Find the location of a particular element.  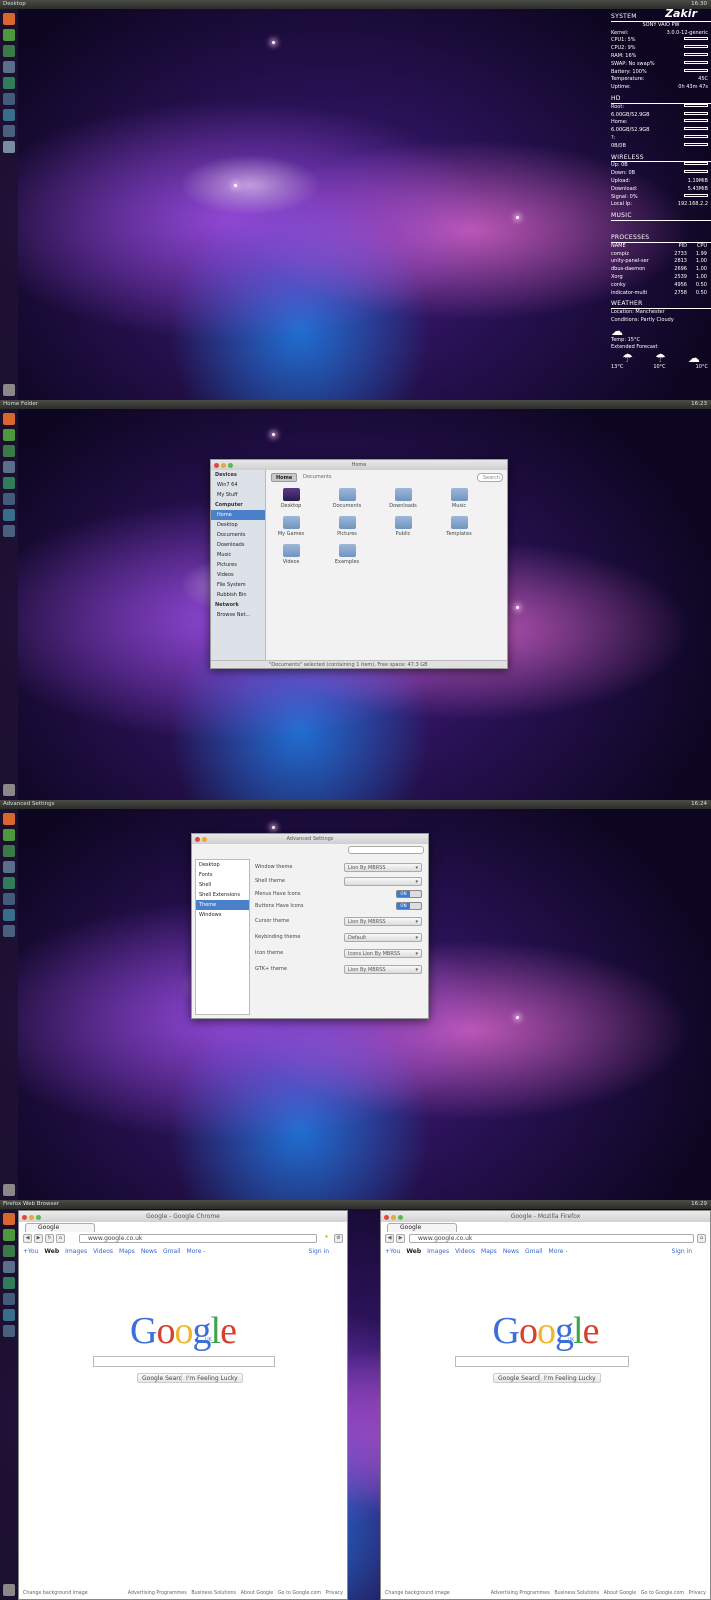

file-icon-item: Videos is located at coordinates (291, 554).